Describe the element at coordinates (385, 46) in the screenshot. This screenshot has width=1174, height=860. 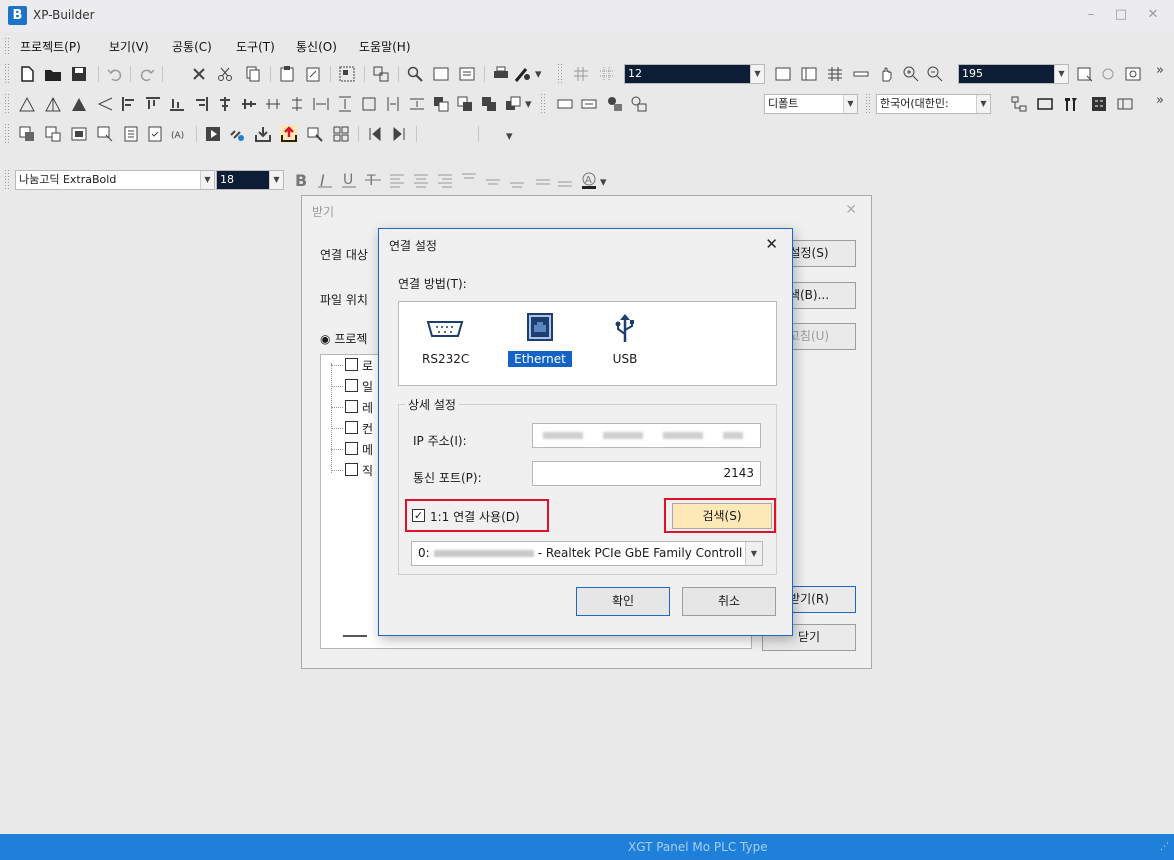
I see `menu-help: 도움말(H)` at that location.